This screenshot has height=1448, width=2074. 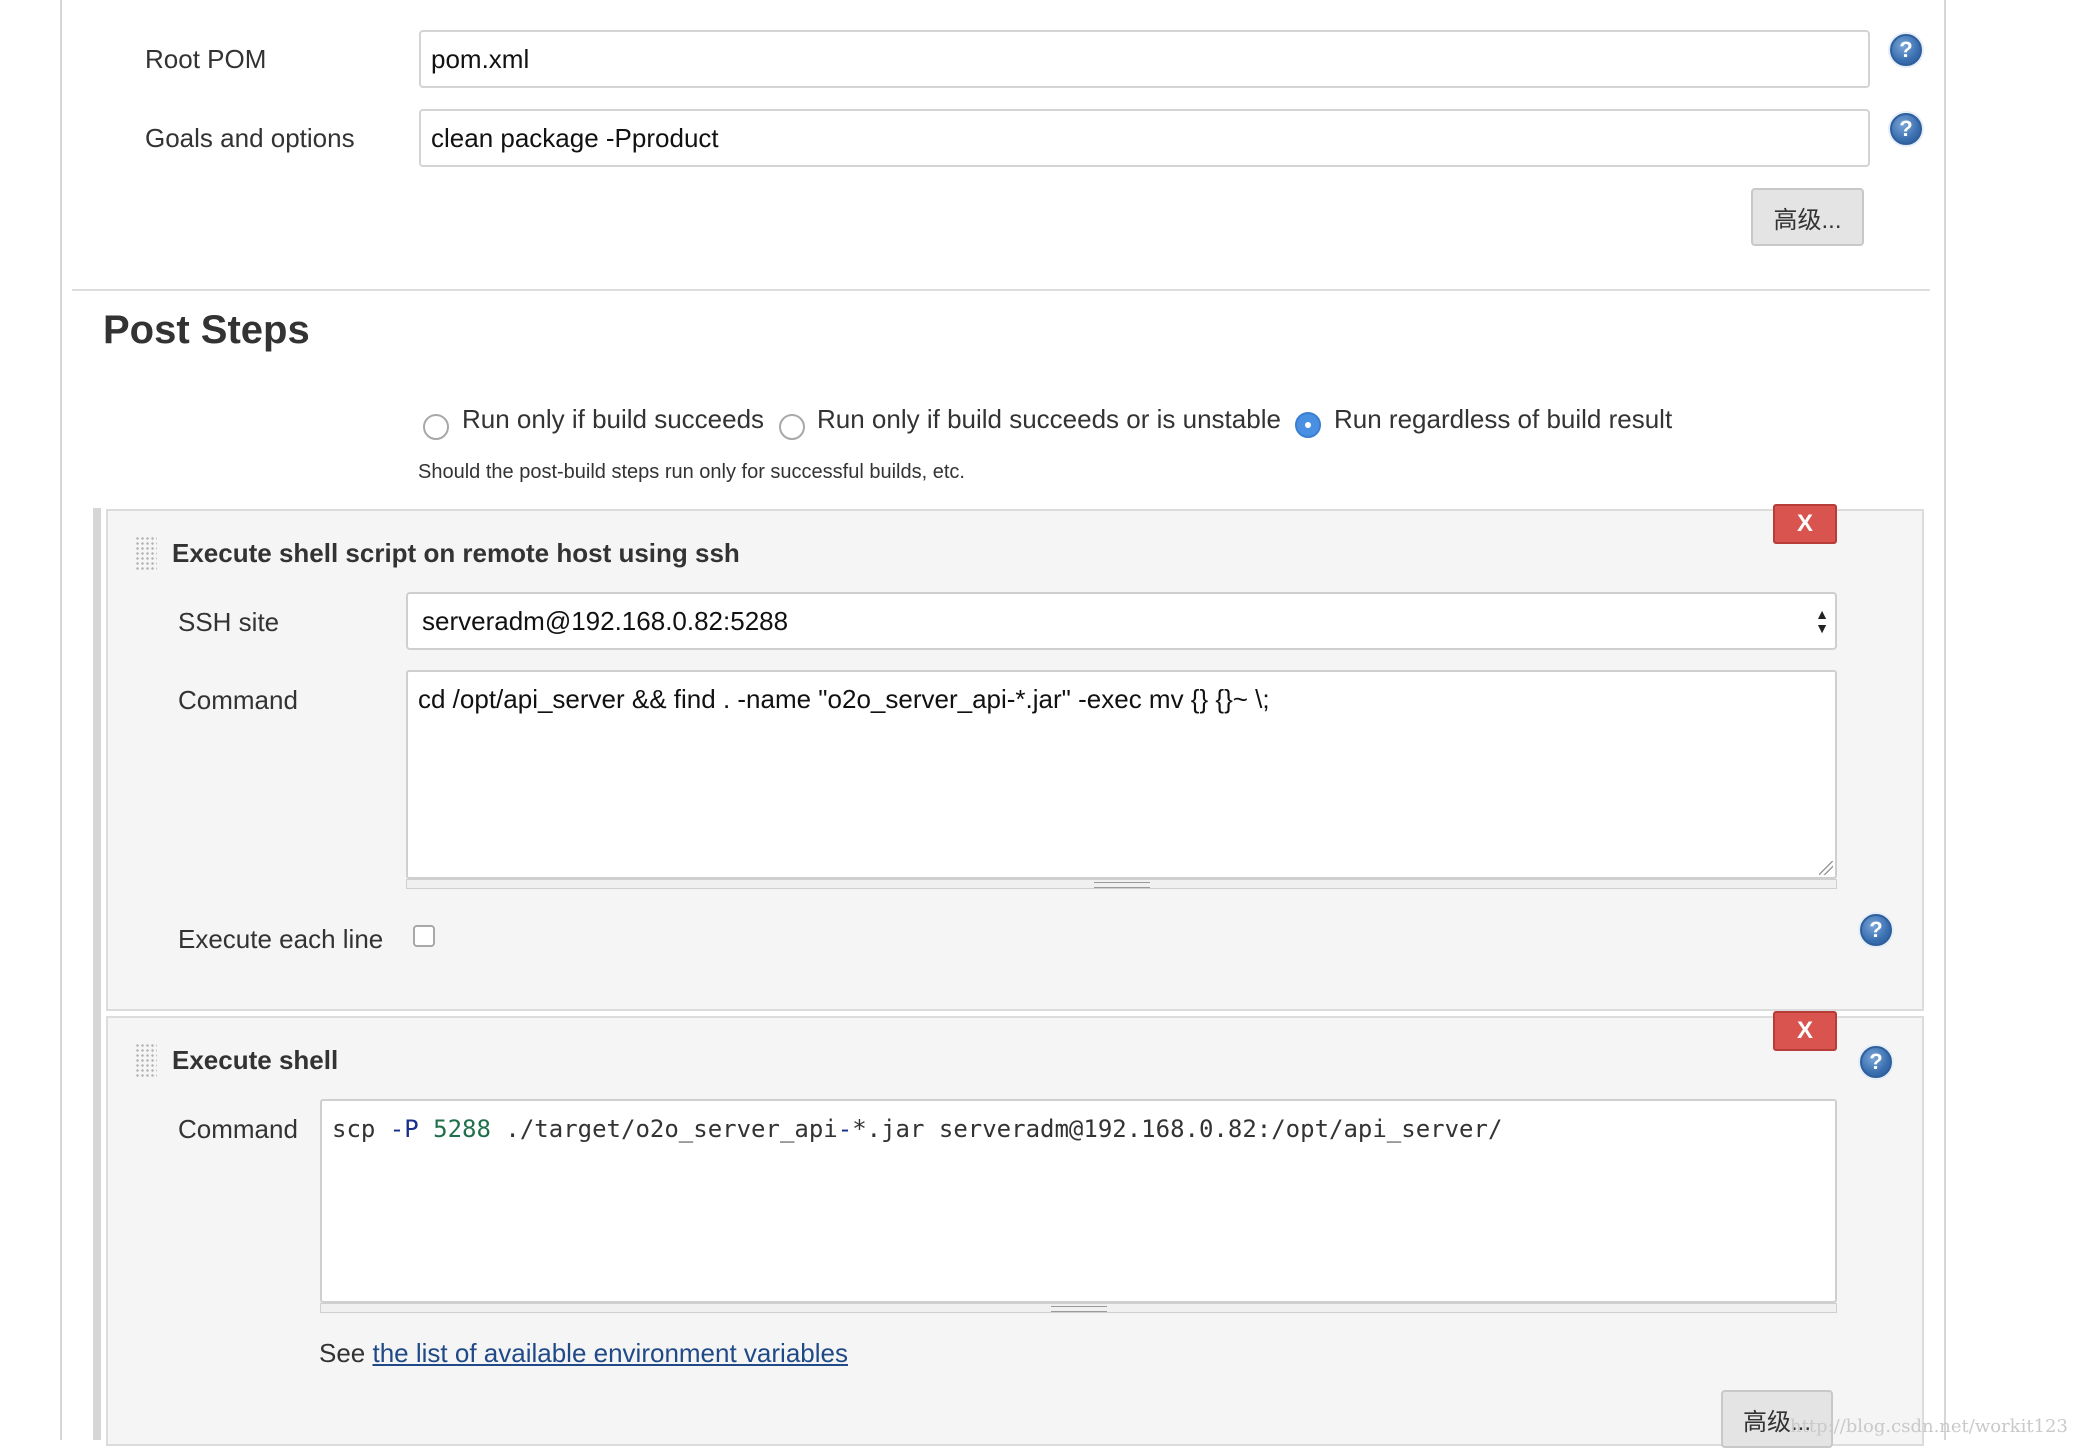 I want to click on ssh-site-select: serveradm@192.168.0.82:5288 ▲ ▼, so click(x=1121, y=621).